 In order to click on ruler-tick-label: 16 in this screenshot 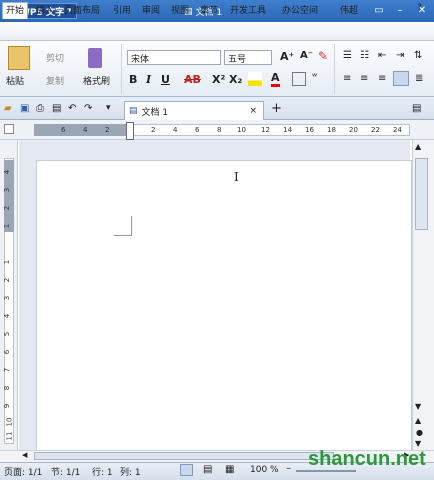, I will do `click(309, 130)`.